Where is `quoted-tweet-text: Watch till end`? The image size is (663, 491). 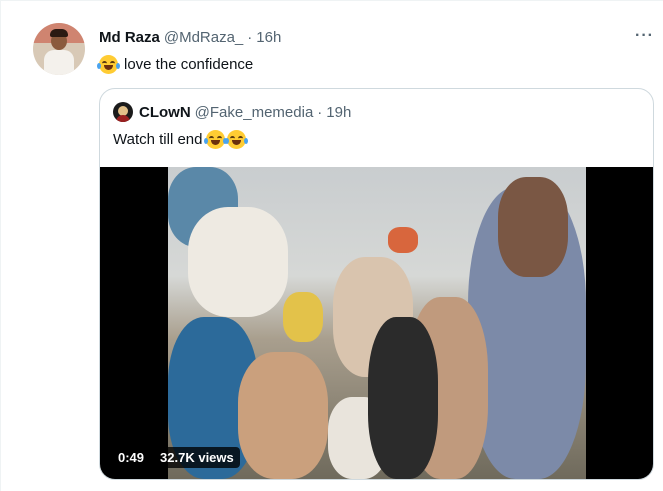
quoted-tweet-text: Watch till end is located at coordinates (181, 139).